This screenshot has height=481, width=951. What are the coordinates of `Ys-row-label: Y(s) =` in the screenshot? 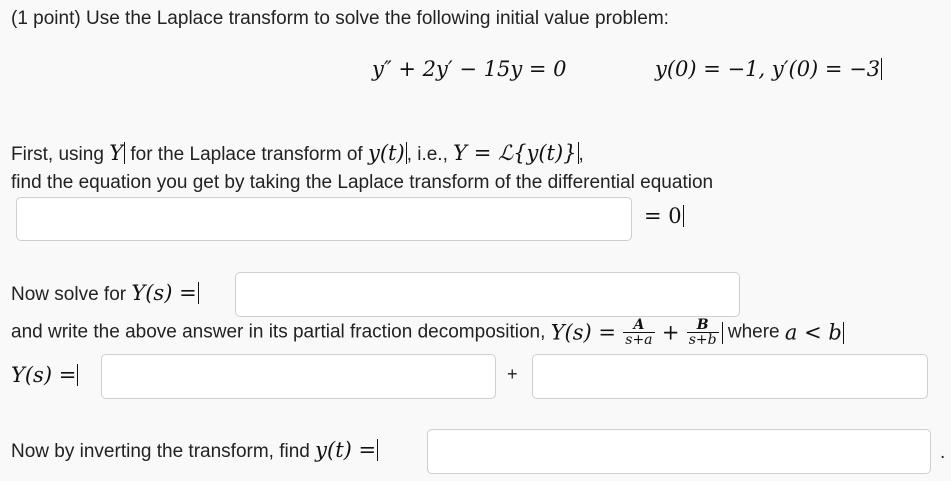 It's located at (45, 375).